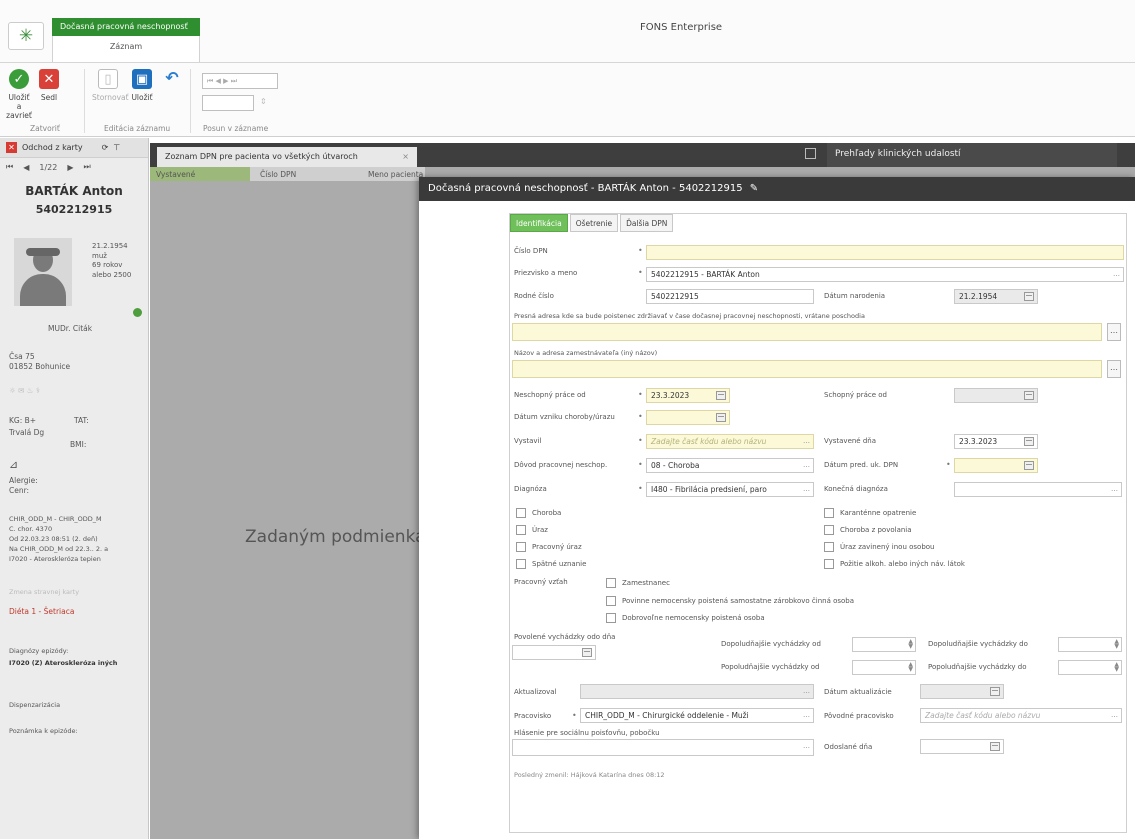 This screenshot has height=839, width=1135. Describe the element at coordinates (638, 583) in the screenshot. I see `checkbox-employee: Zamestnanec` at that location.